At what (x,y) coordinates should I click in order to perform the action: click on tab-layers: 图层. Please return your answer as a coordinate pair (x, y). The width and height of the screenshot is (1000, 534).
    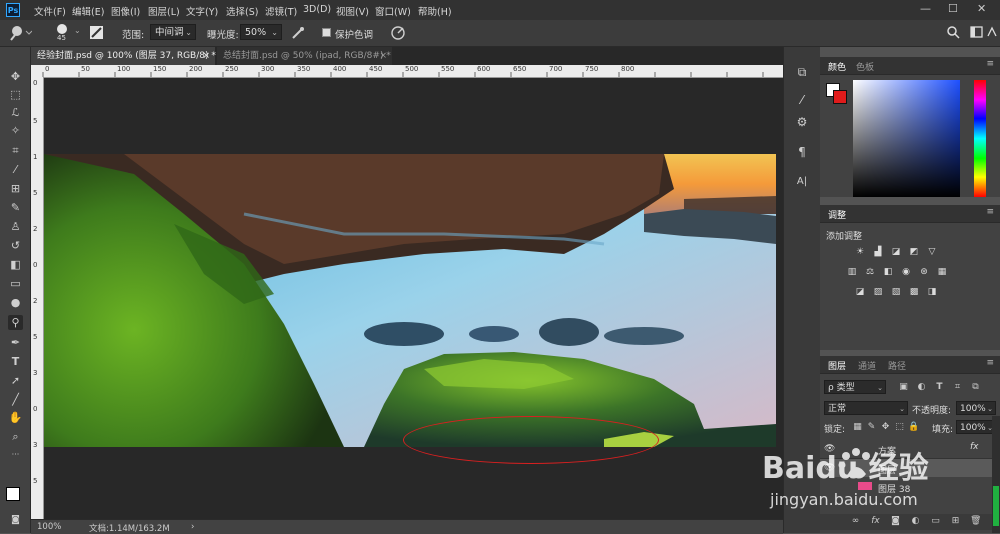
    Looking at the image, I should click on (837, 365).